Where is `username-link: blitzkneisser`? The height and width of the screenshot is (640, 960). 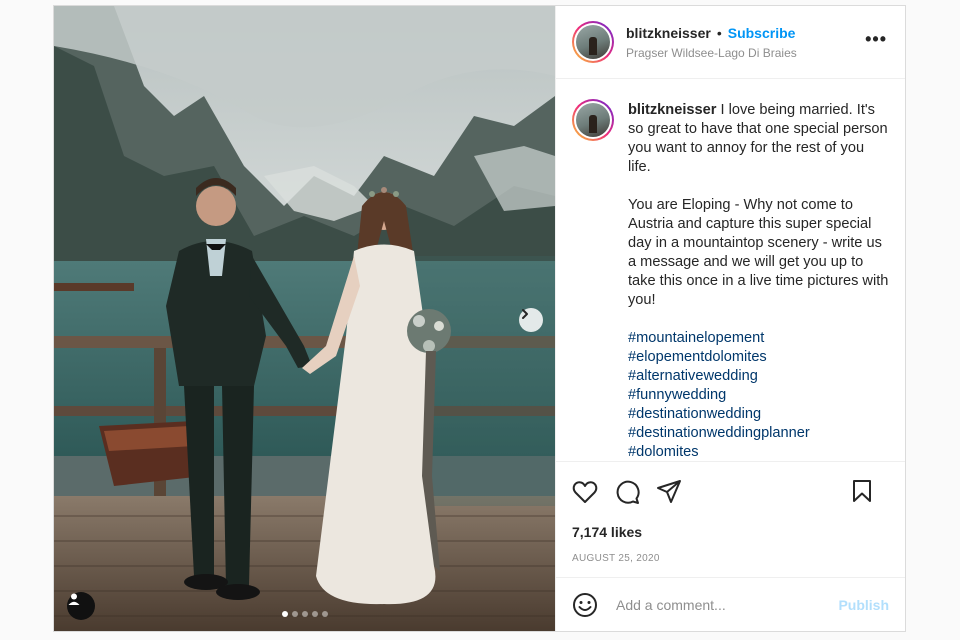 username-link: blitzkneisser is located at coordinates (668, 33).